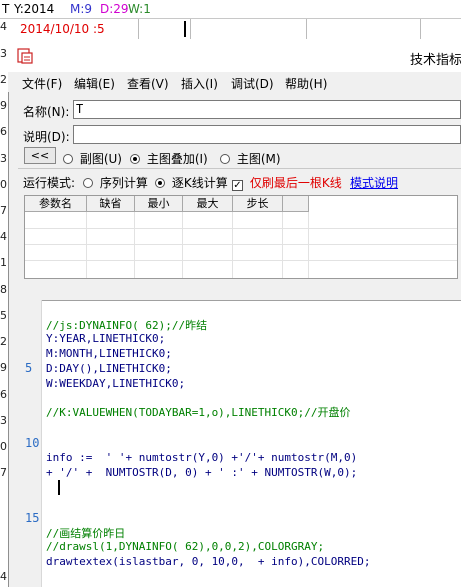 The height and width of the screenshot is (588, 461). Describe the element at coordinates (258, 204) in the screenshot. I see `column-header: 步长` at that location.